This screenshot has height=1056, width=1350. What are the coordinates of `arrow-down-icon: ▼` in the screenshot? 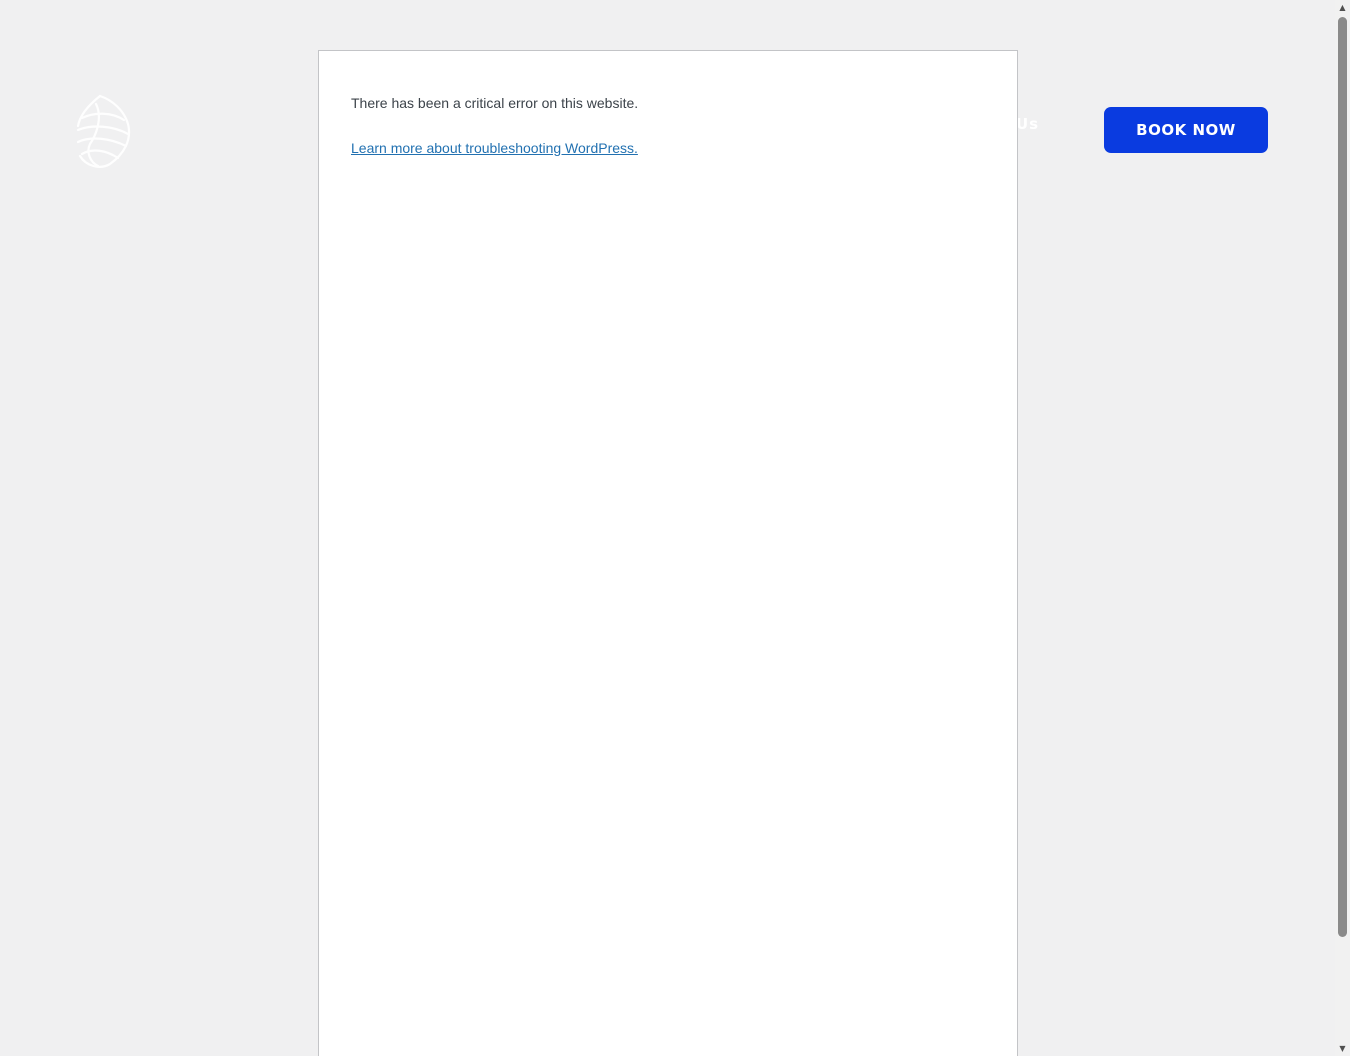 It's located at (1342, 1048).